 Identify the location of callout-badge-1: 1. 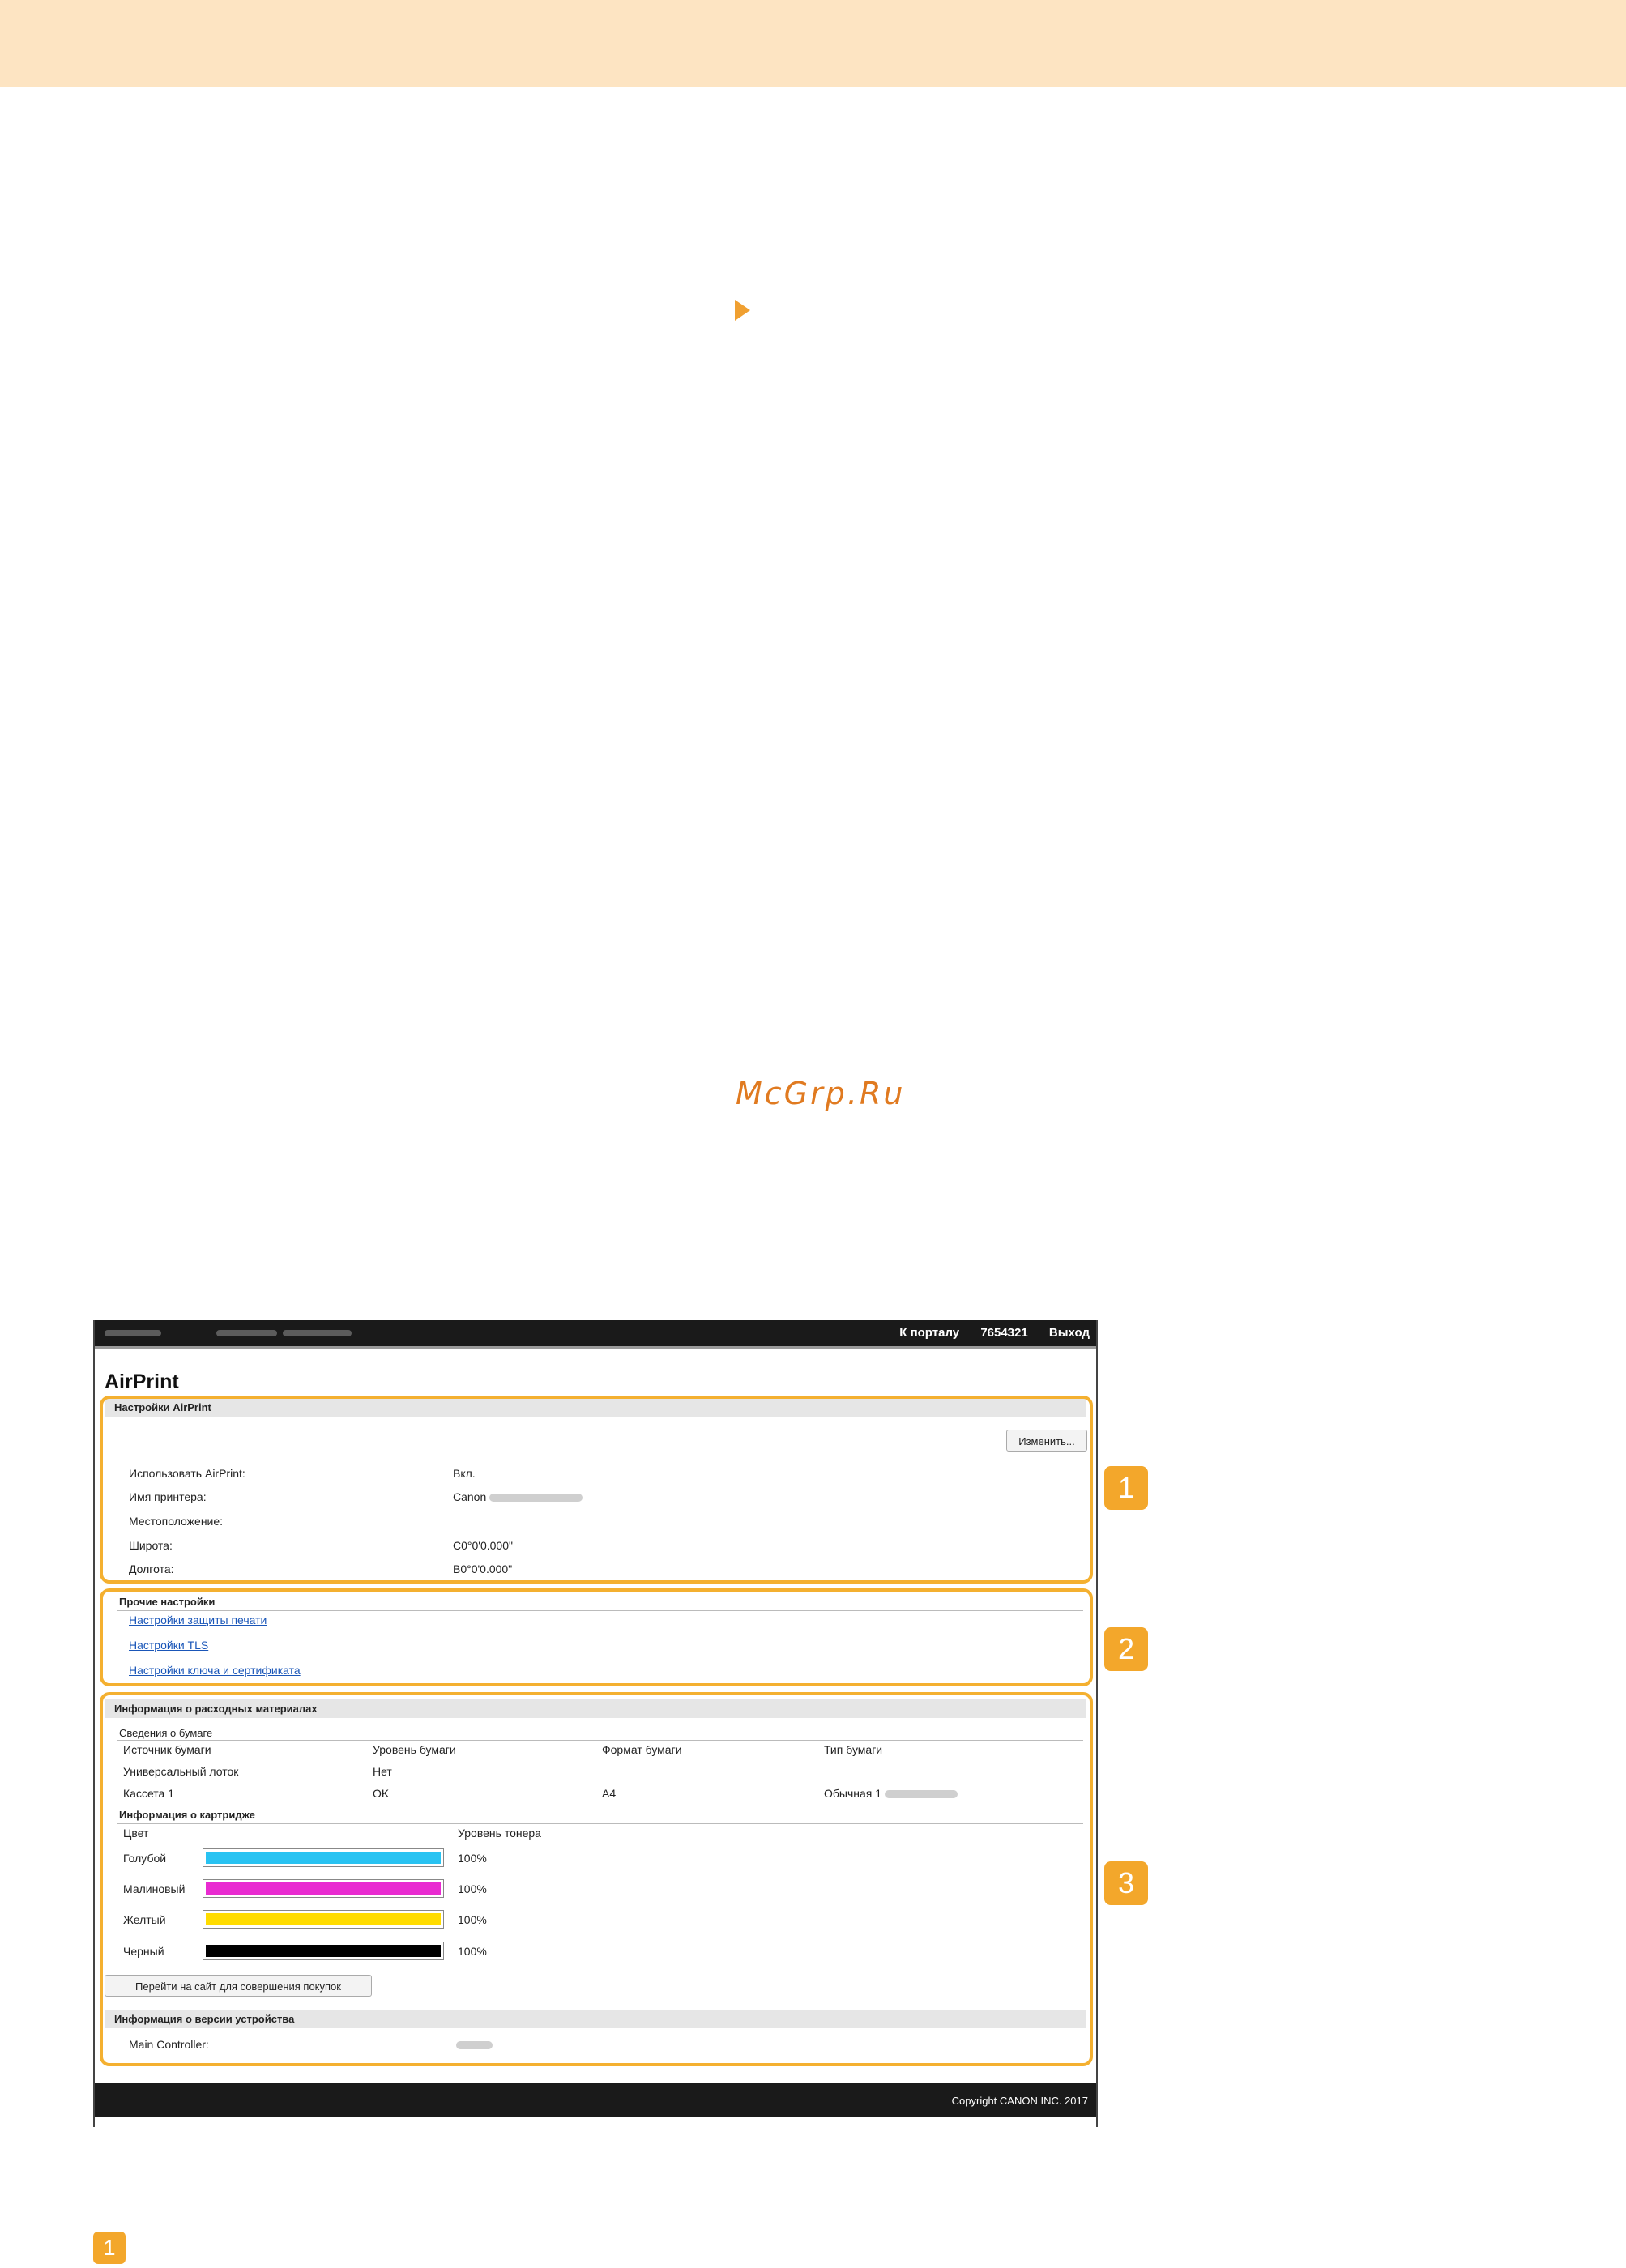
(1126, 1488).